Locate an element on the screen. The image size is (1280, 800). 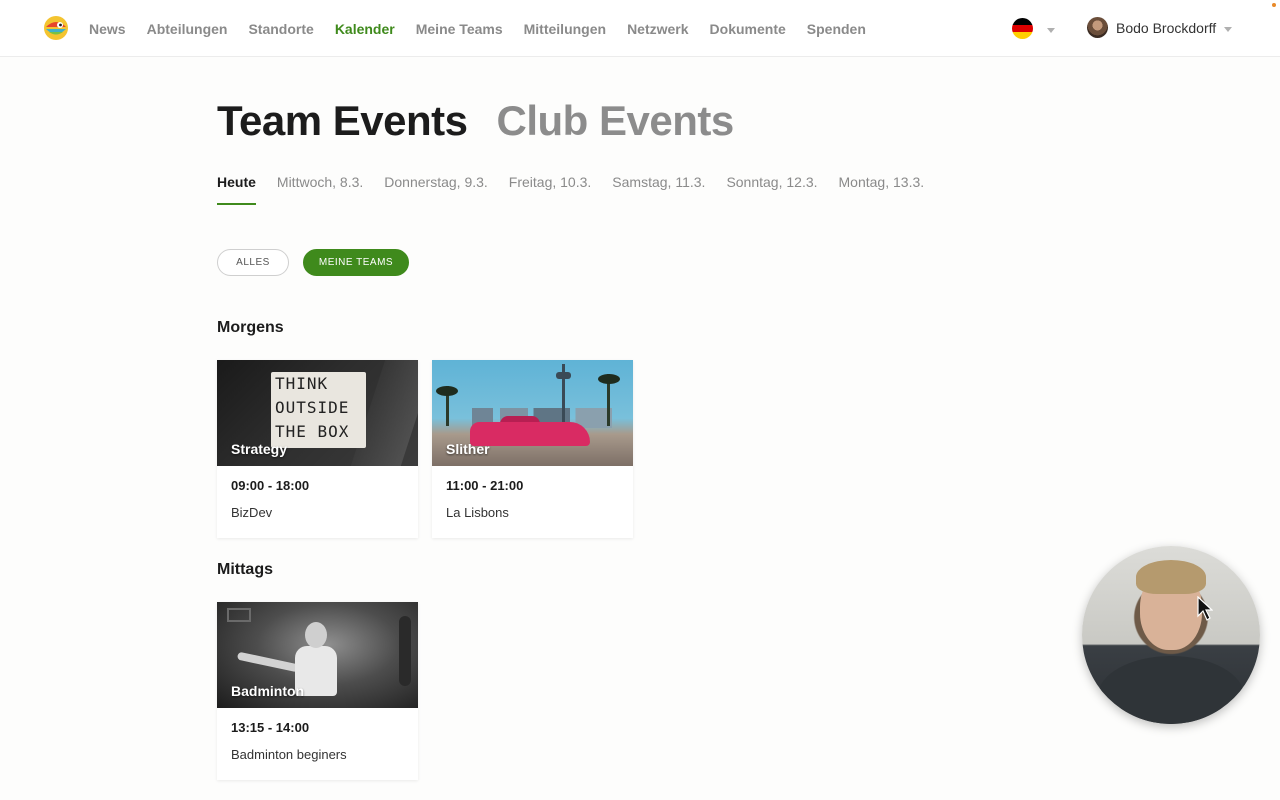
event-team: La Lisbons is located at coordinates (477, 512).